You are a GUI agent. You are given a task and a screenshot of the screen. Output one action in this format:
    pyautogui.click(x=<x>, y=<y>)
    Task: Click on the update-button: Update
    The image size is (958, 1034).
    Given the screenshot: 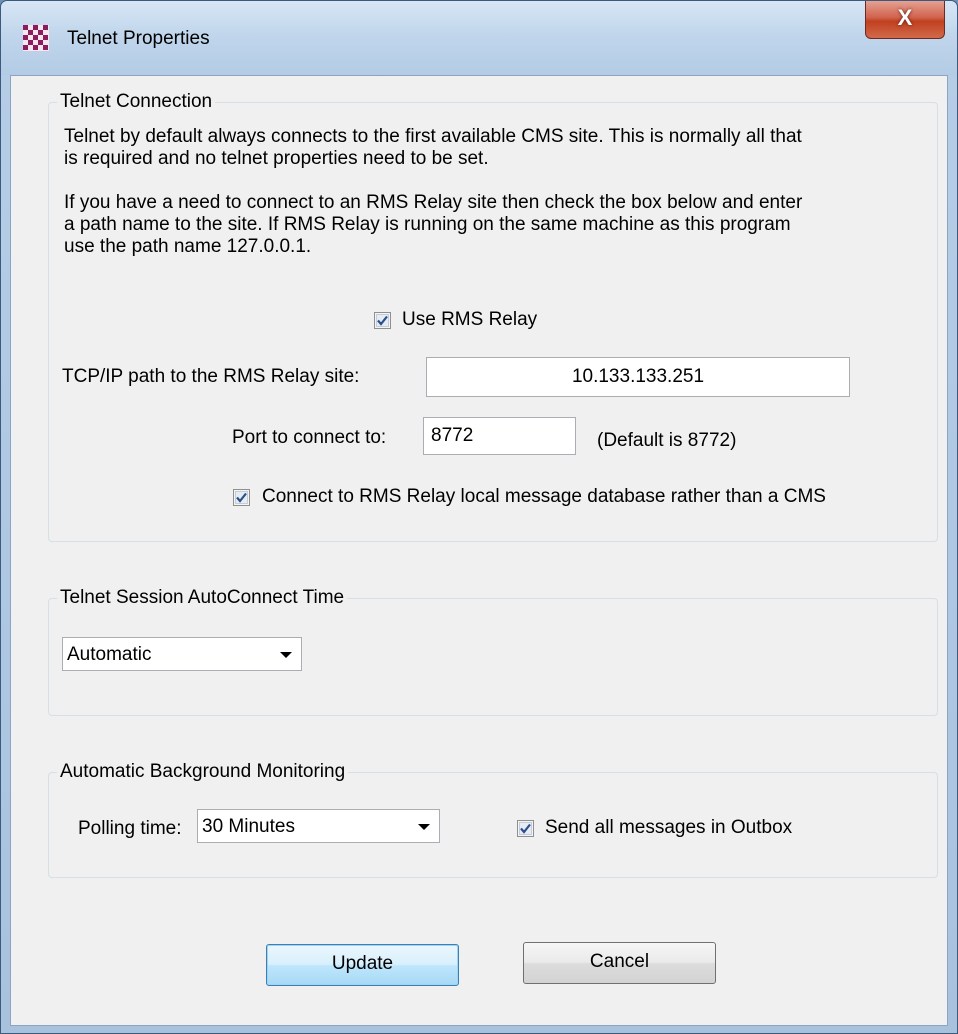 What is the action you would take?
    pyautogui.click(x=362, y=965)
    